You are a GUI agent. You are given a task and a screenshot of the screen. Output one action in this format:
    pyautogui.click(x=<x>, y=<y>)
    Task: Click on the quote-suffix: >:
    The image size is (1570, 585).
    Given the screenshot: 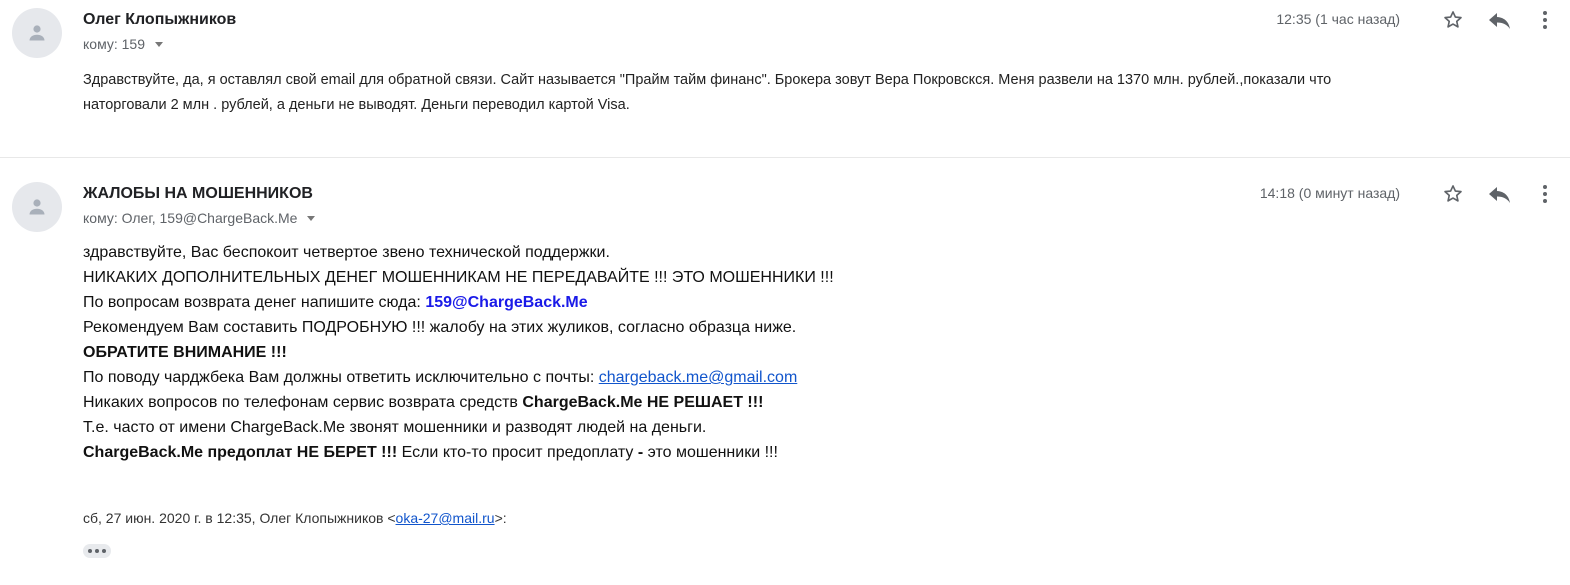 What is the action you would take?
    pyautogui.click(x=500, y=518)
    